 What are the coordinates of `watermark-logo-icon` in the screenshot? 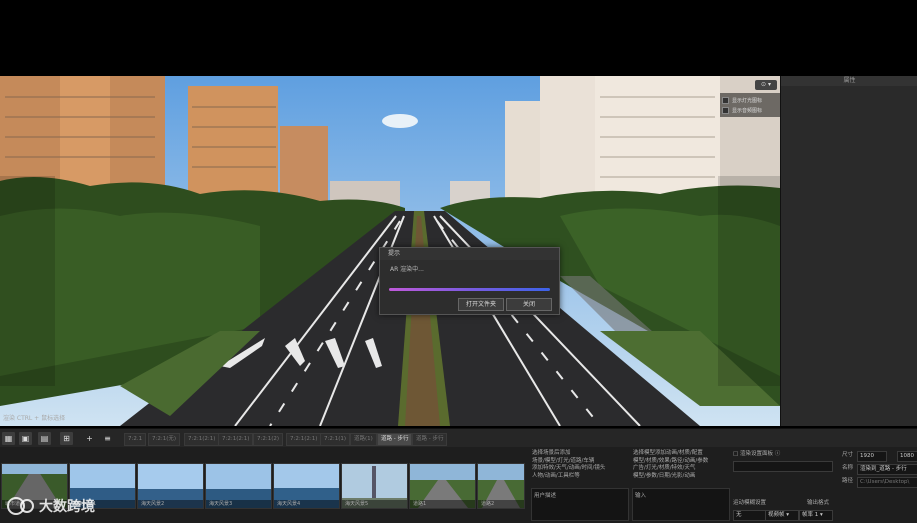 It's located at (20, 506).